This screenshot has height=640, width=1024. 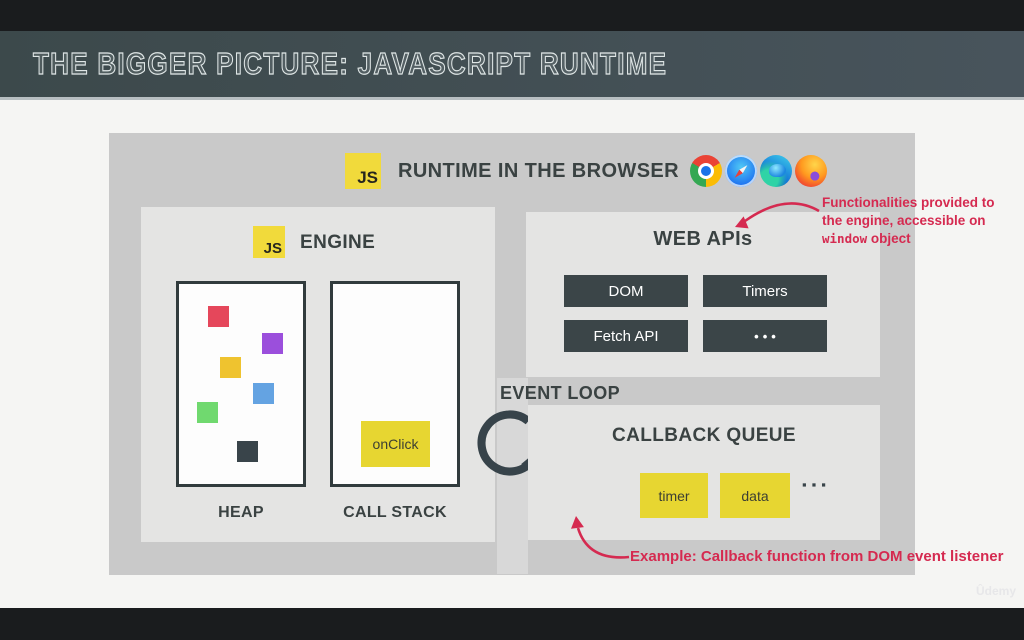 I want to click on js-logo: JS, so click(x=363, y=171).